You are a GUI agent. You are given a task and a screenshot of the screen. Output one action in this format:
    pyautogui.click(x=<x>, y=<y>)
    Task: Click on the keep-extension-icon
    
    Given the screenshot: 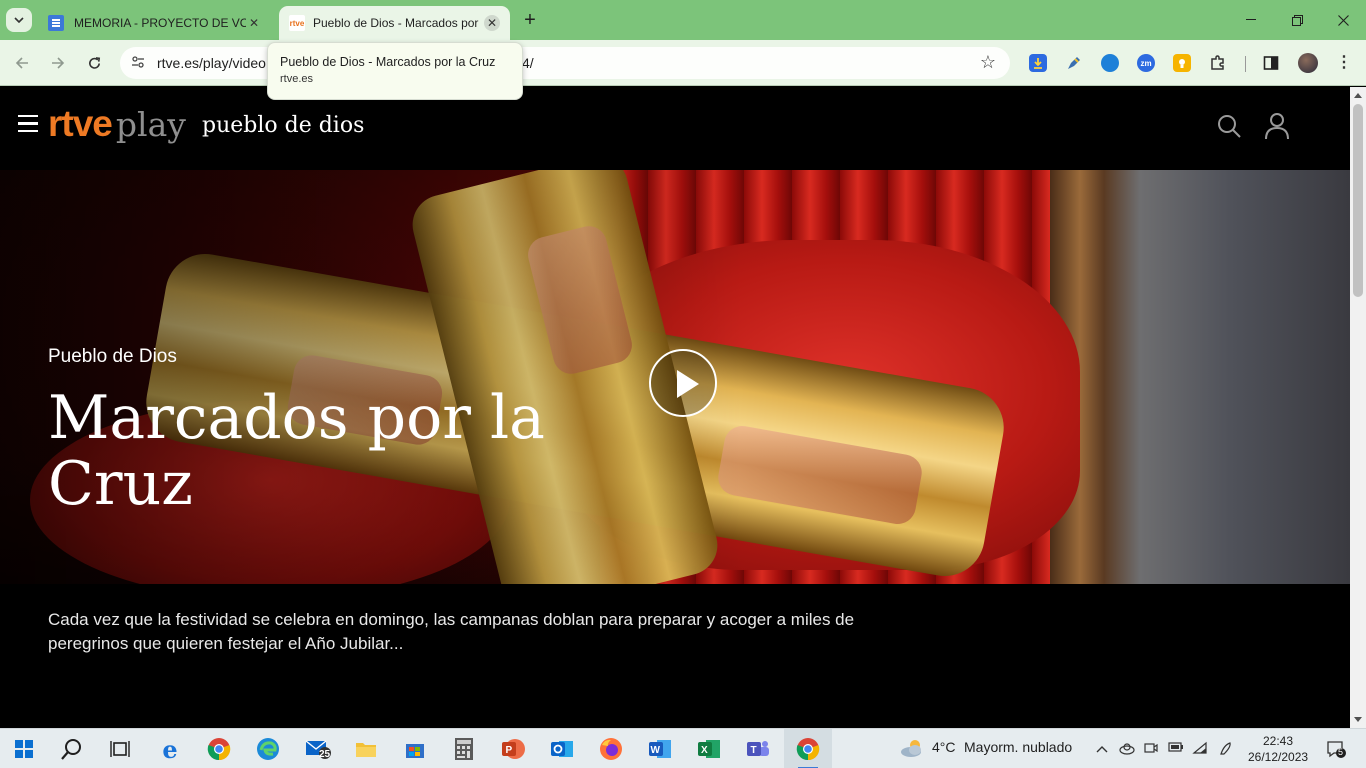 What is the action you would take?
    pyautogui.click(x=1182, y=63)
    